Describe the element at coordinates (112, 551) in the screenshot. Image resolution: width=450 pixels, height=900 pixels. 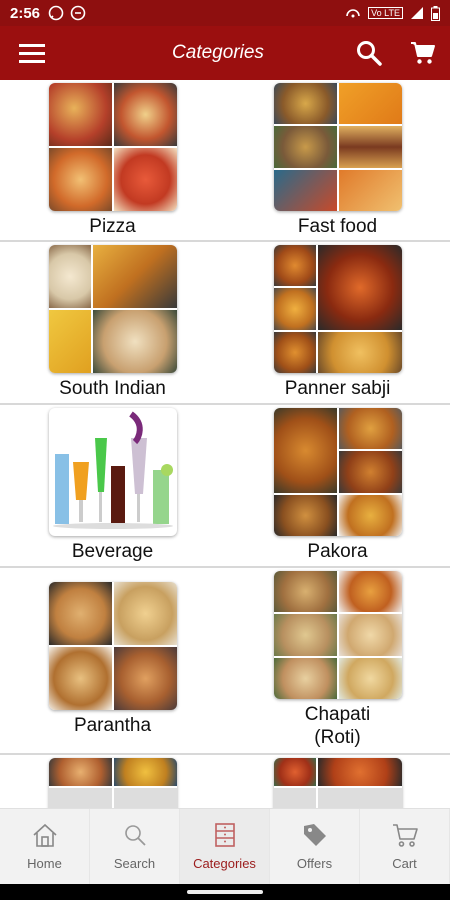
I see `category-label: Beverage` at that location.